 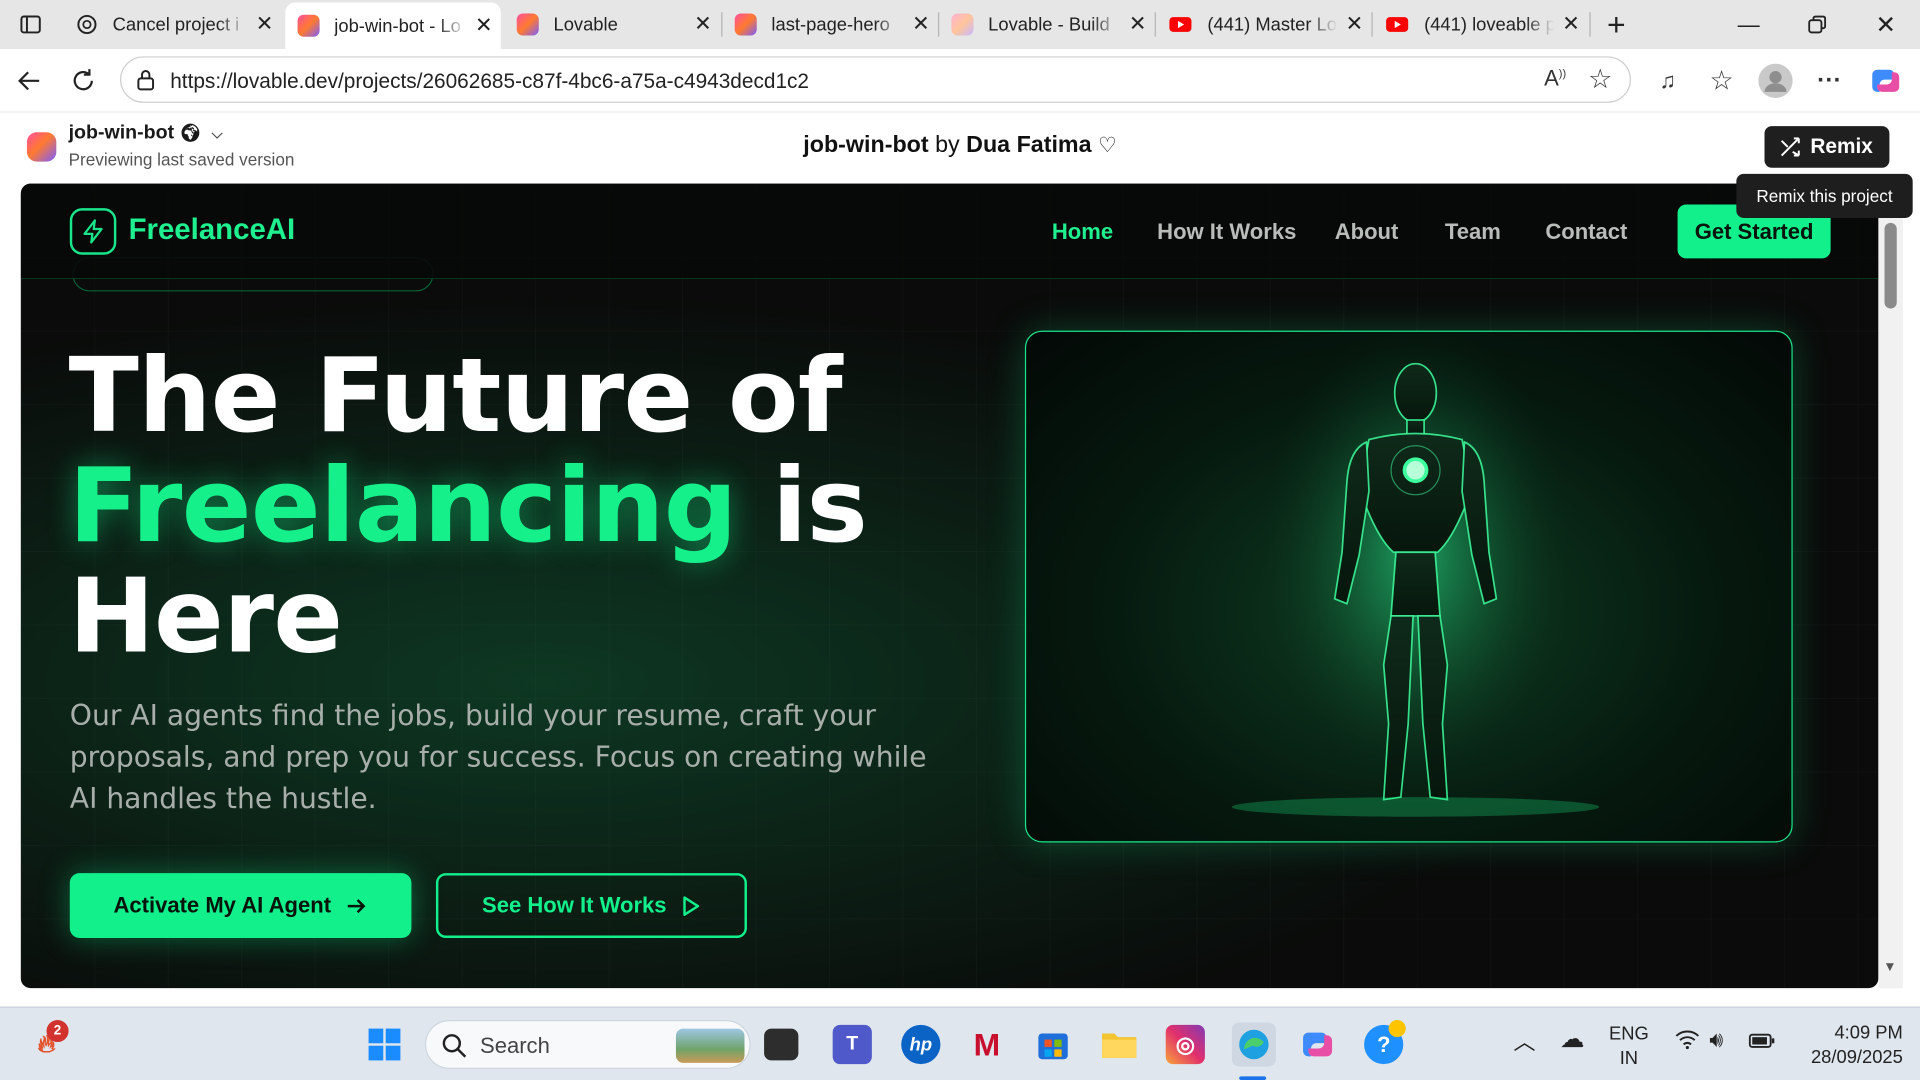 I want to click on reload-icon, so click(x=83, y=80).